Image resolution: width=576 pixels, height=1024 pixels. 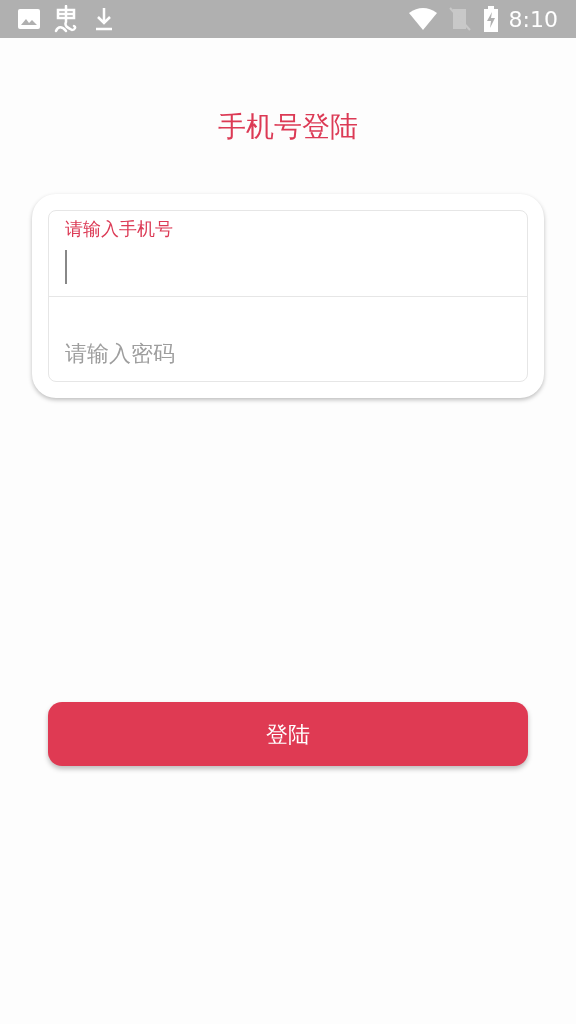 I want to click on battery-charging-icon, so click(x=490, y=19).